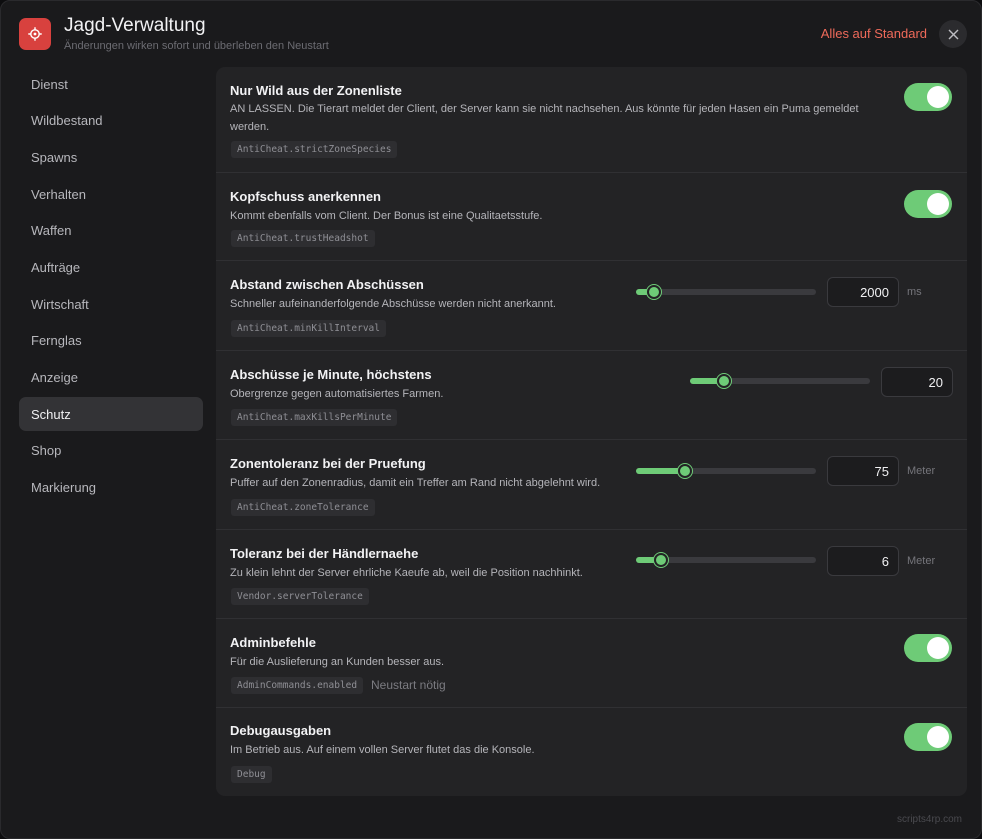 This screenshot has height=839, width=982. I want to click on close-button, so click(953, 34).